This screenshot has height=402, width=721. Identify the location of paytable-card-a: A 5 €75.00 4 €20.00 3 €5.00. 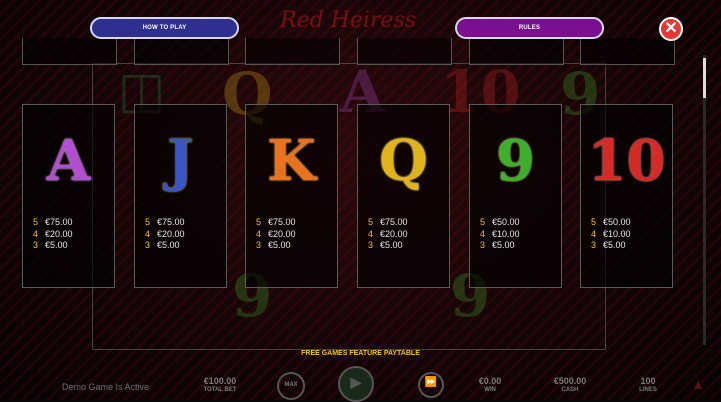
(68, 196).